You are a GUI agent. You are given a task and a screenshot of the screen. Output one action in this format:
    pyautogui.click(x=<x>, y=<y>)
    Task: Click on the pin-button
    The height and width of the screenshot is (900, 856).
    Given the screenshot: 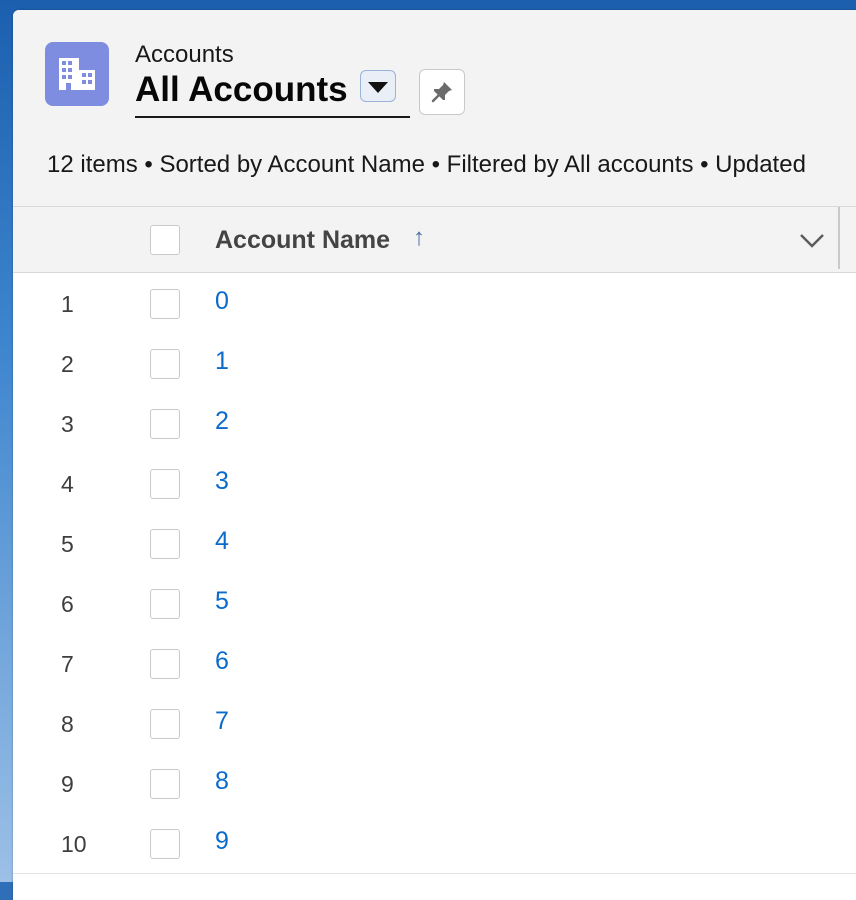 What is the action you would take?
    pyautogui.click(x=442, y=92)
    